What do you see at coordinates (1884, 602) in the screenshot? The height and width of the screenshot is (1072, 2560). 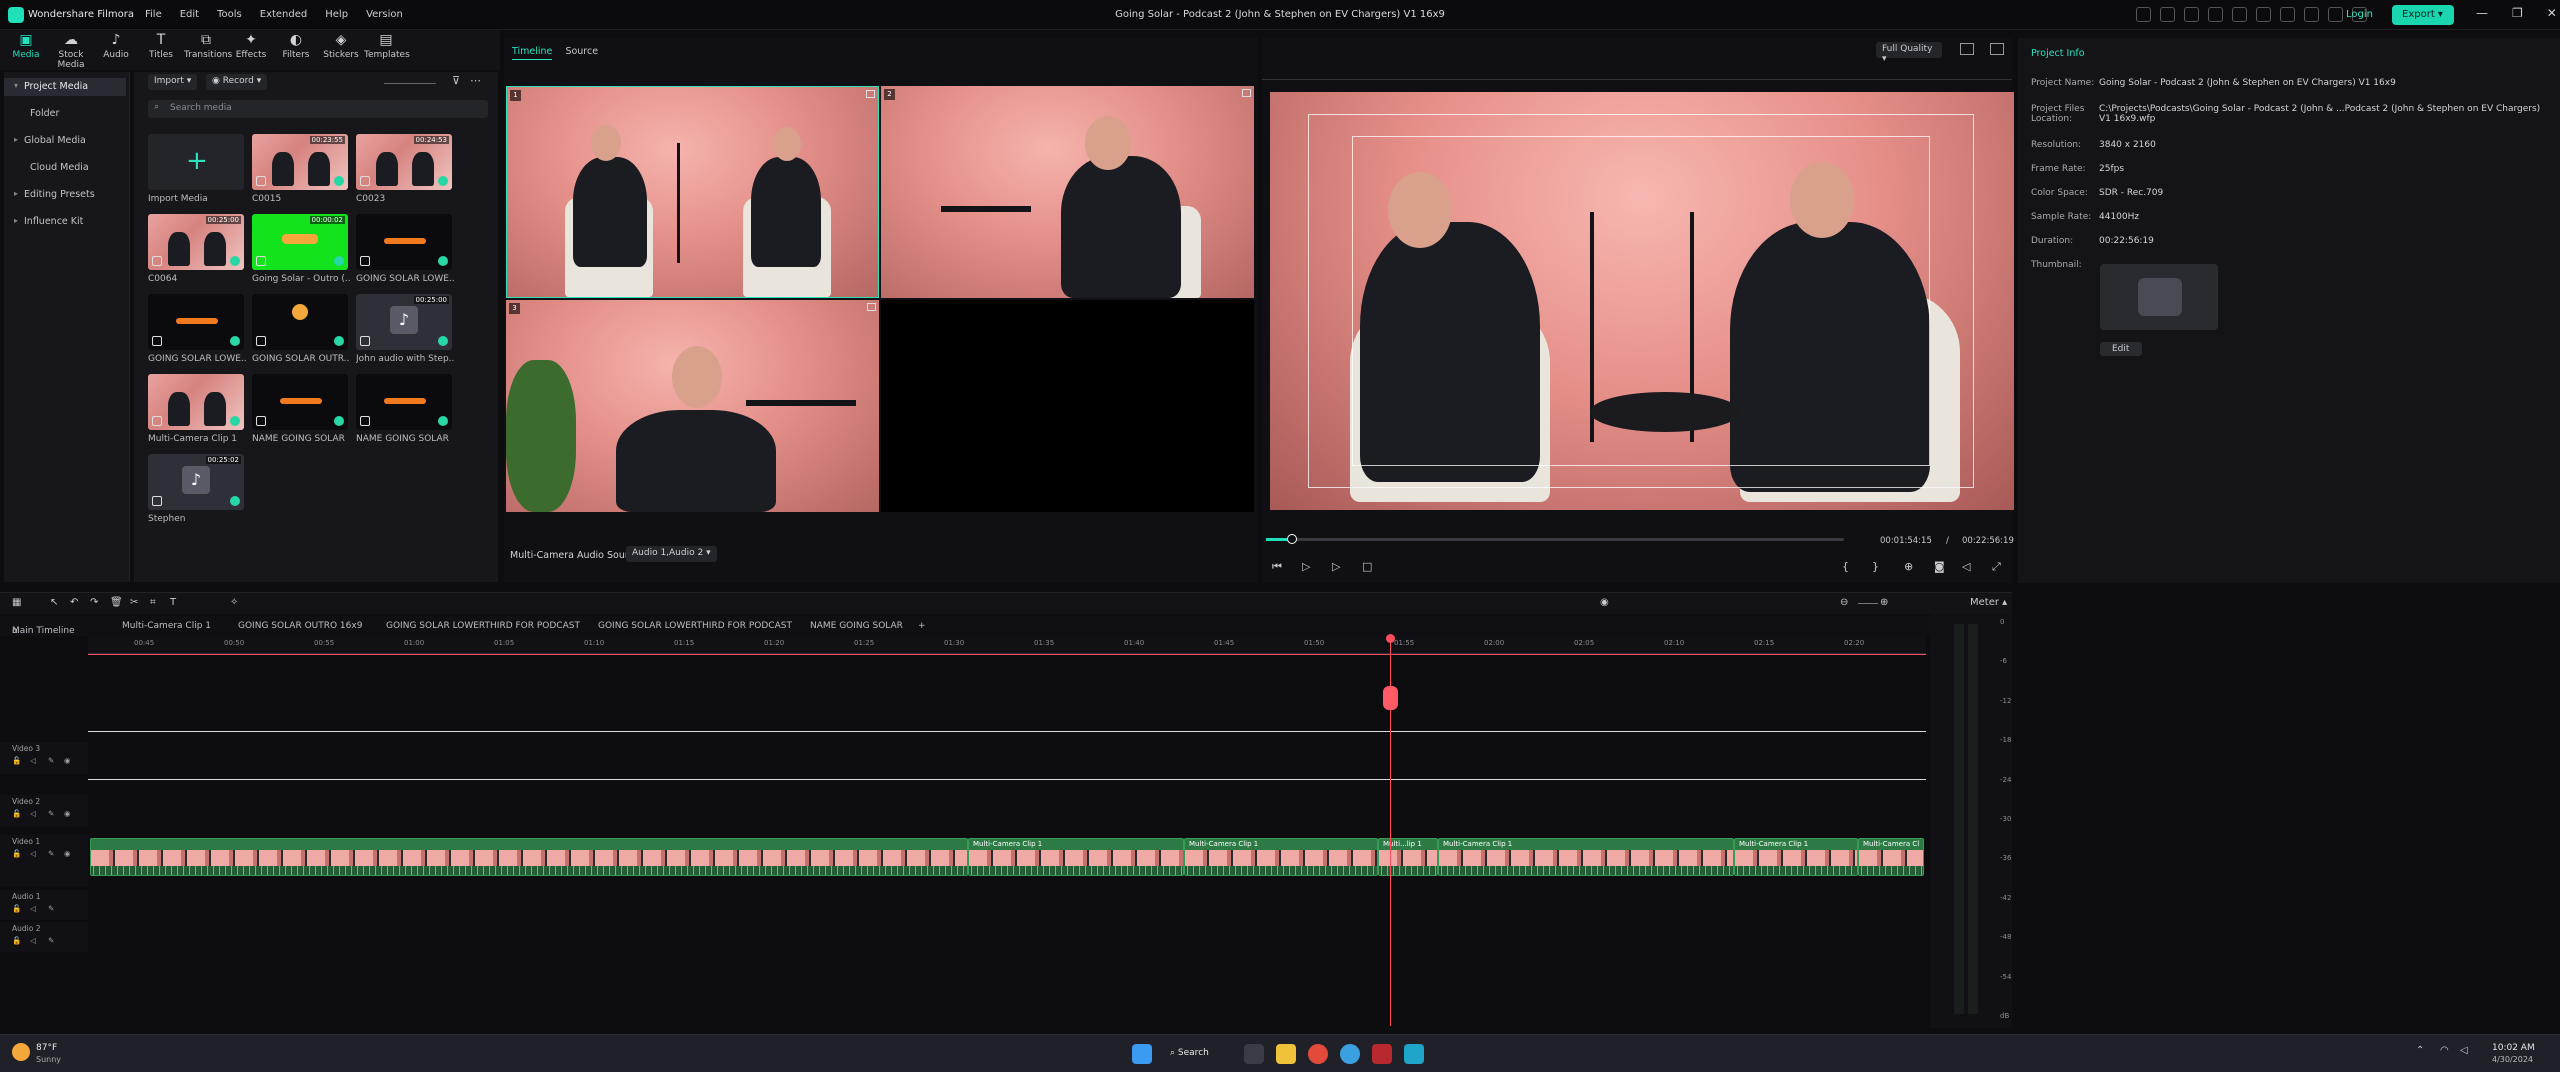 I see `zoom-in-icon: ⊕` at bounding box center [1884, 602].